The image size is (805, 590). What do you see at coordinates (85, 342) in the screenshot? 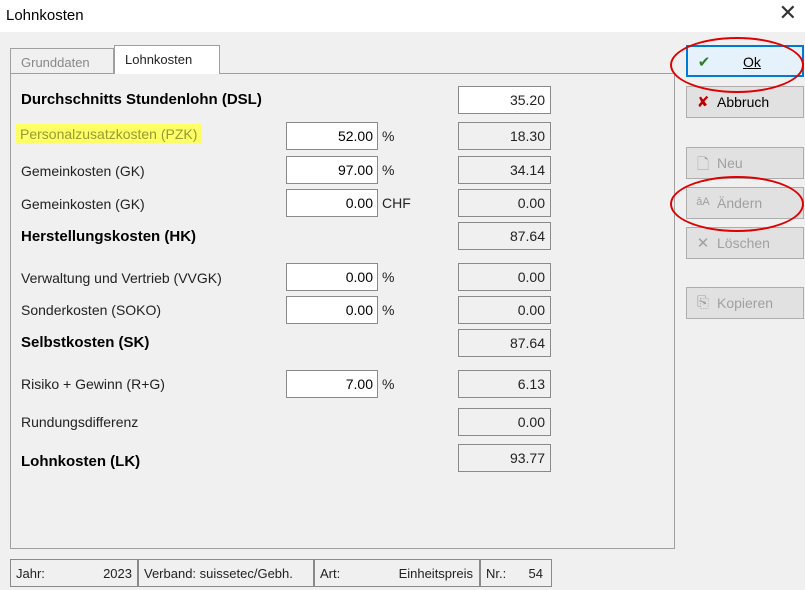
I see `sk-label: Selbstkosten (SK)` at bounding box center [85, 342].